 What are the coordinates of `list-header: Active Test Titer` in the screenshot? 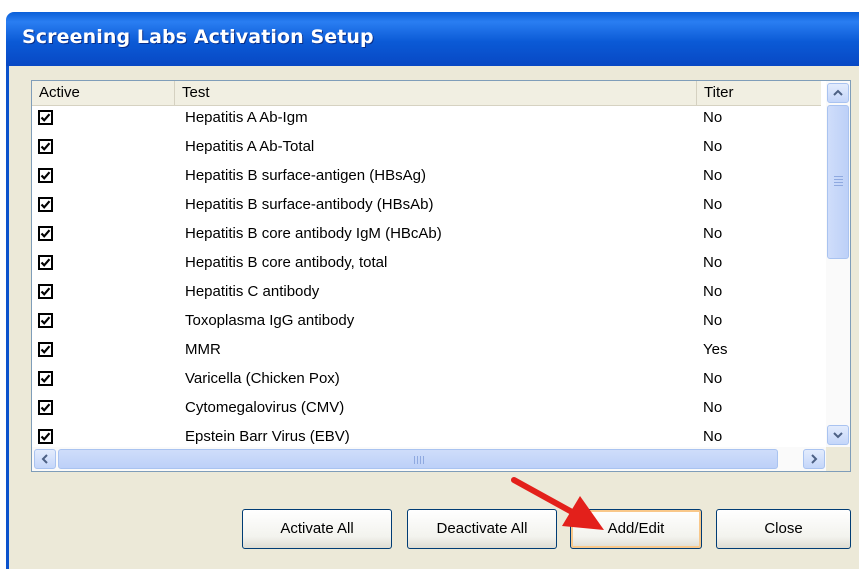 It's located at (426, 93).